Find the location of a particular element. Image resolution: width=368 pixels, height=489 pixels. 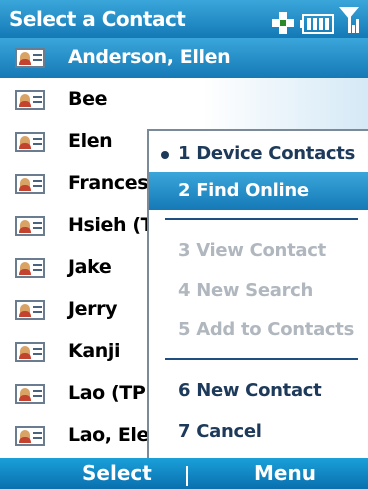

menu-item-label: 7 Cancel is located at coordinates (220, 431).